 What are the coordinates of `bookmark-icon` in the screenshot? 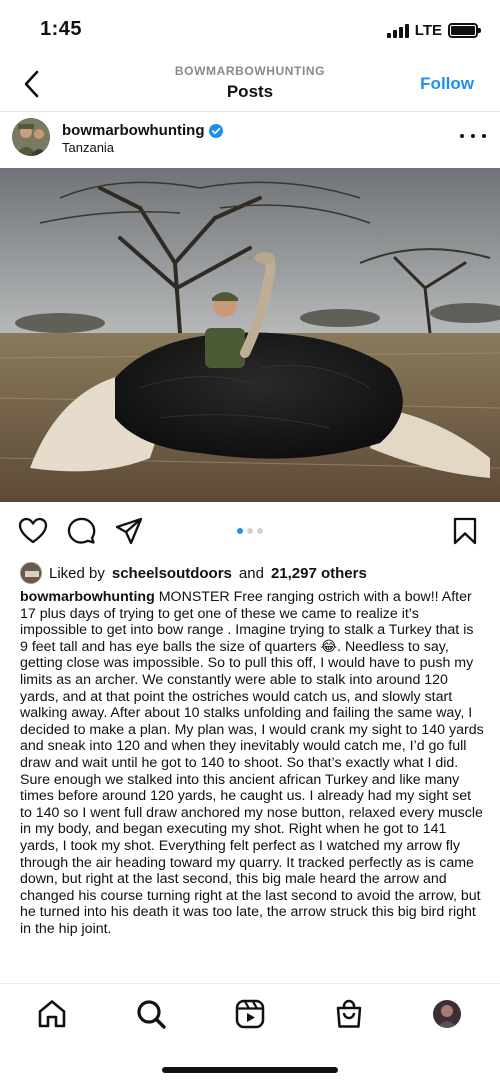 It's located at (465, 531).